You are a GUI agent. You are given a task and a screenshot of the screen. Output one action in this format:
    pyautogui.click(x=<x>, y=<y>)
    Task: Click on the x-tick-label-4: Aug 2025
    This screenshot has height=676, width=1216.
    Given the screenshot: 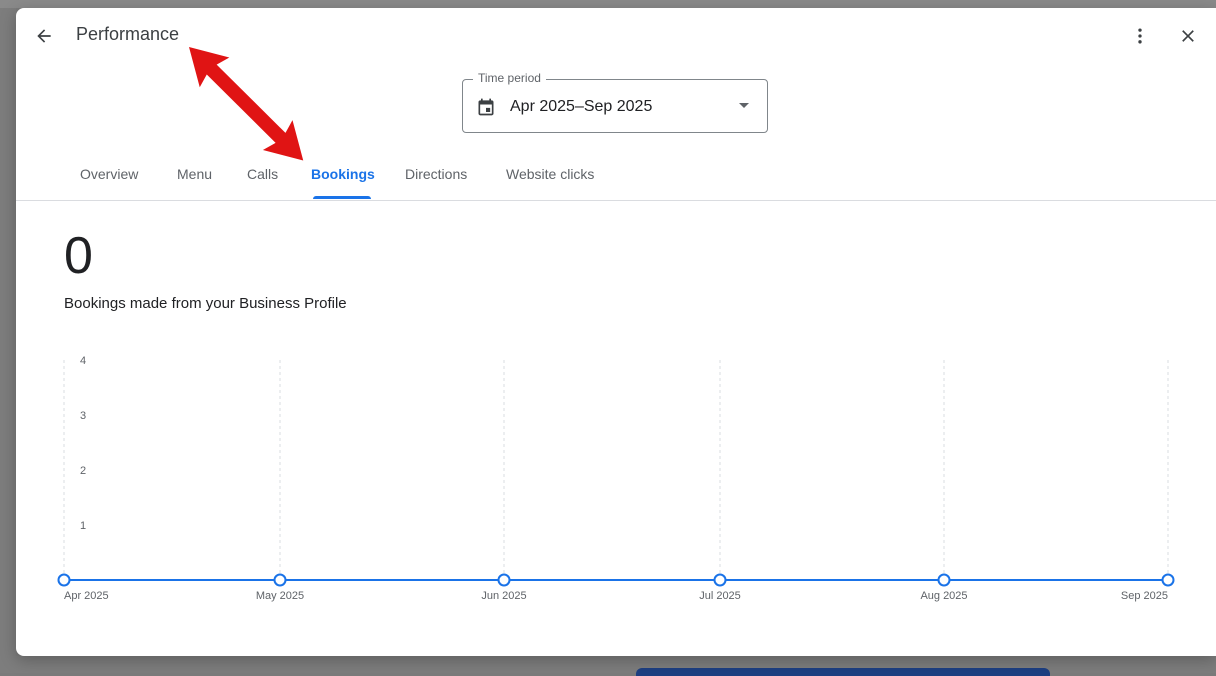 What is the action you would take?
    pyautogui.click(x=943, y=596)
    